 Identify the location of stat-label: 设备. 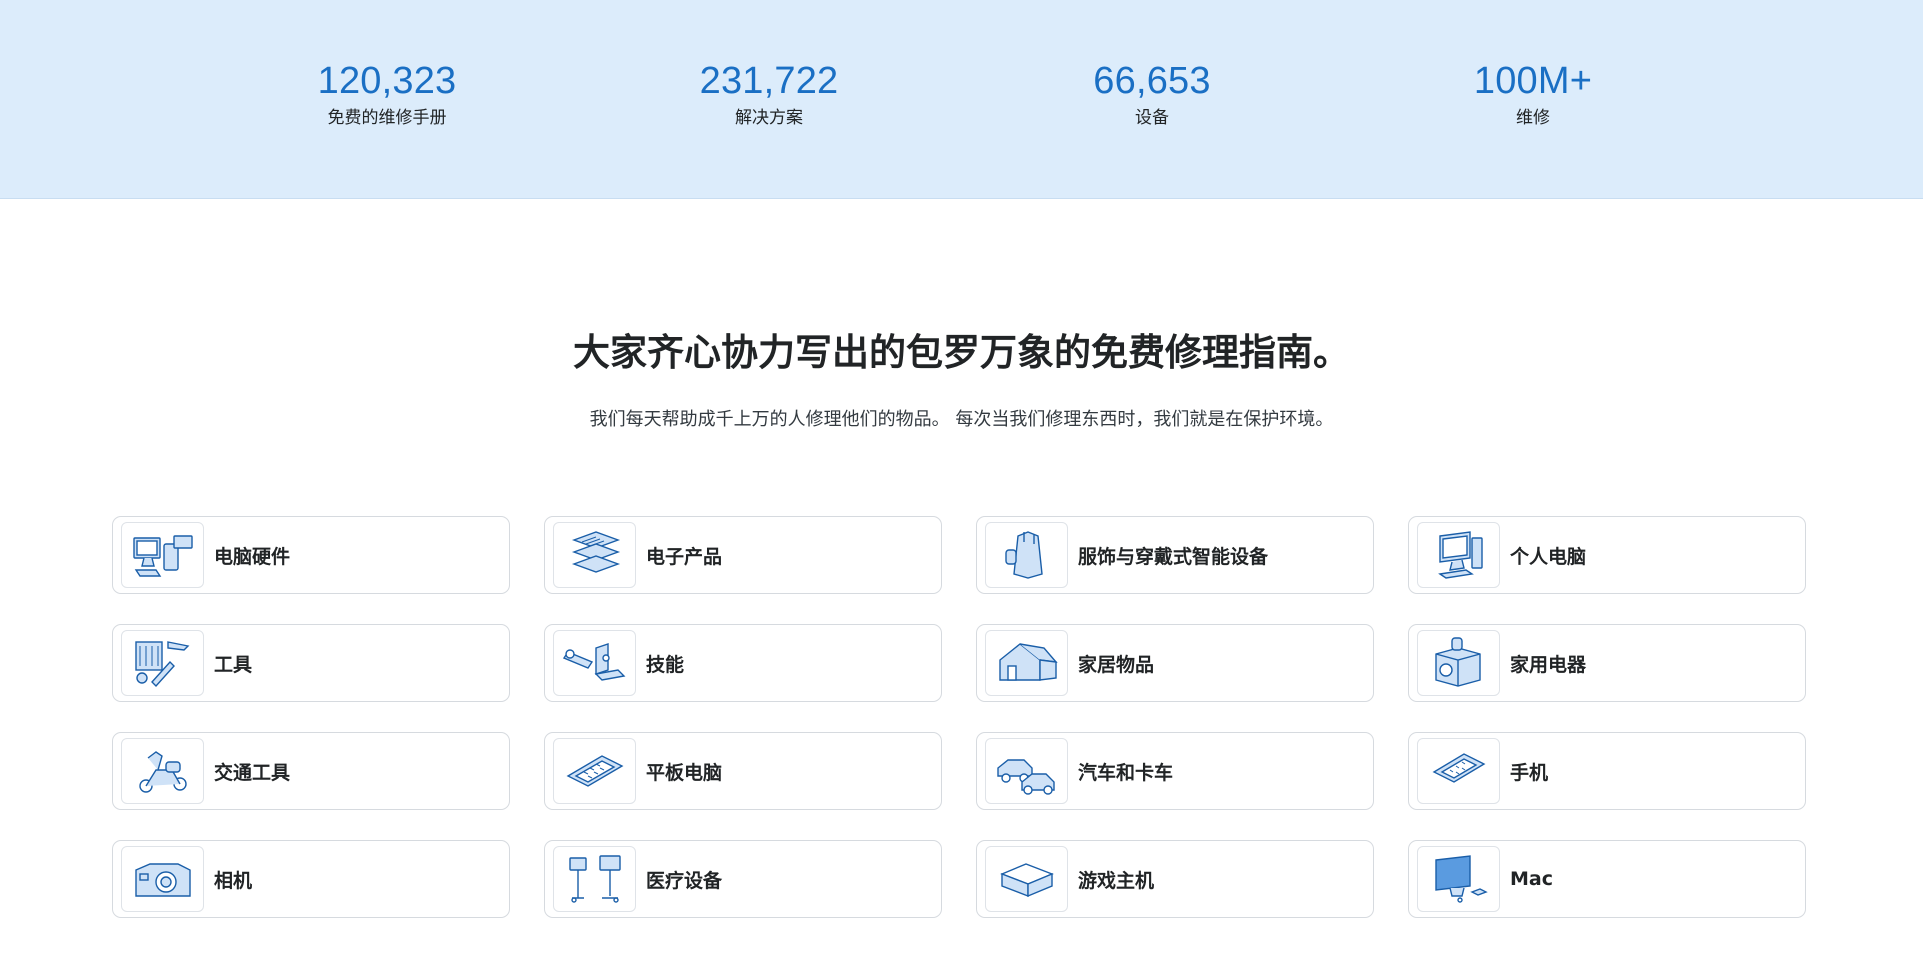
(1152, 118).